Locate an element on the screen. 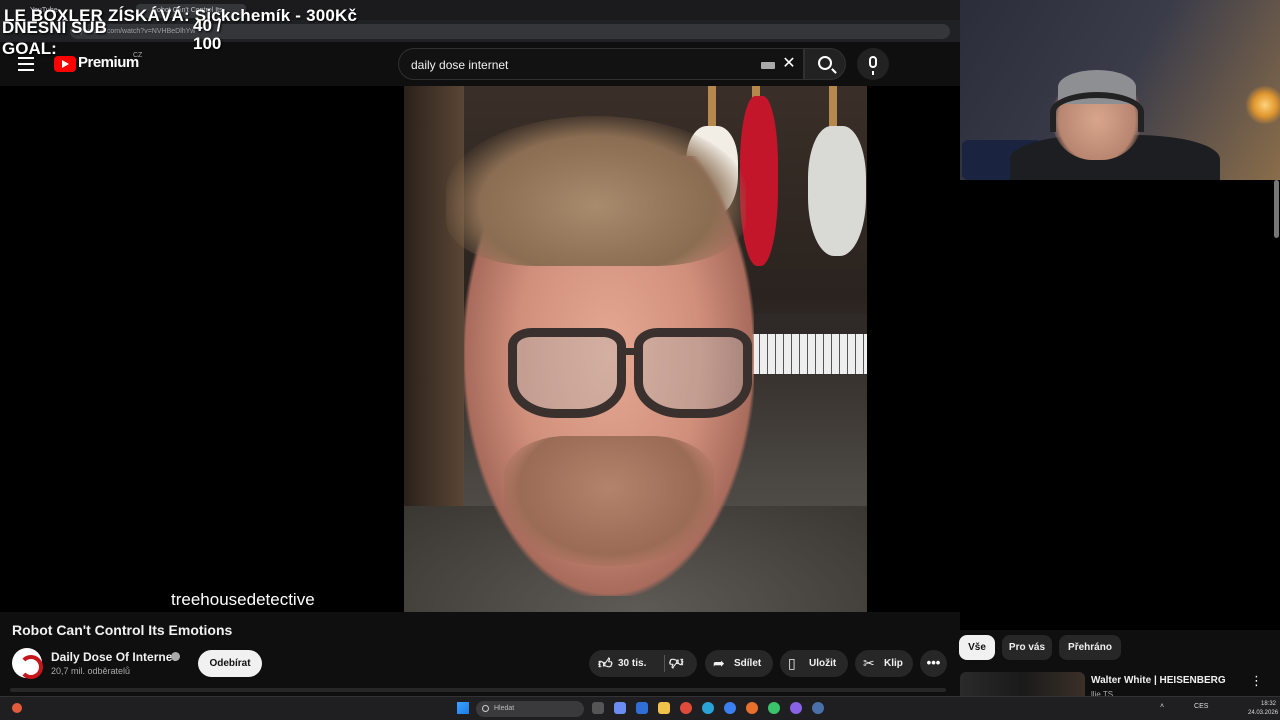 This screenshot has width=1280, height=720. bookmark-icon: ▯ is located at coordinates (792, 663).